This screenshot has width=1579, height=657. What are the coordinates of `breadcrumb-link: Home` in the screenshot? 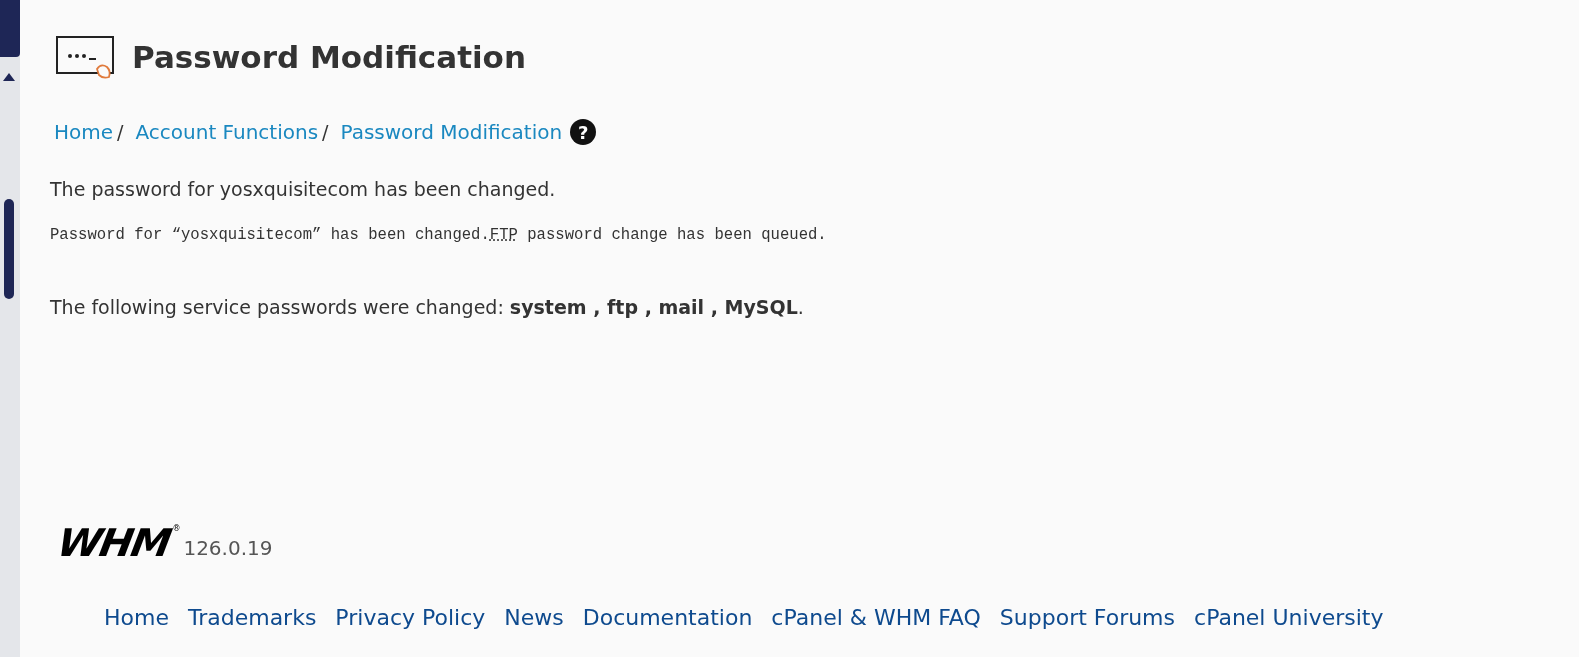 It's located at (84, 132).